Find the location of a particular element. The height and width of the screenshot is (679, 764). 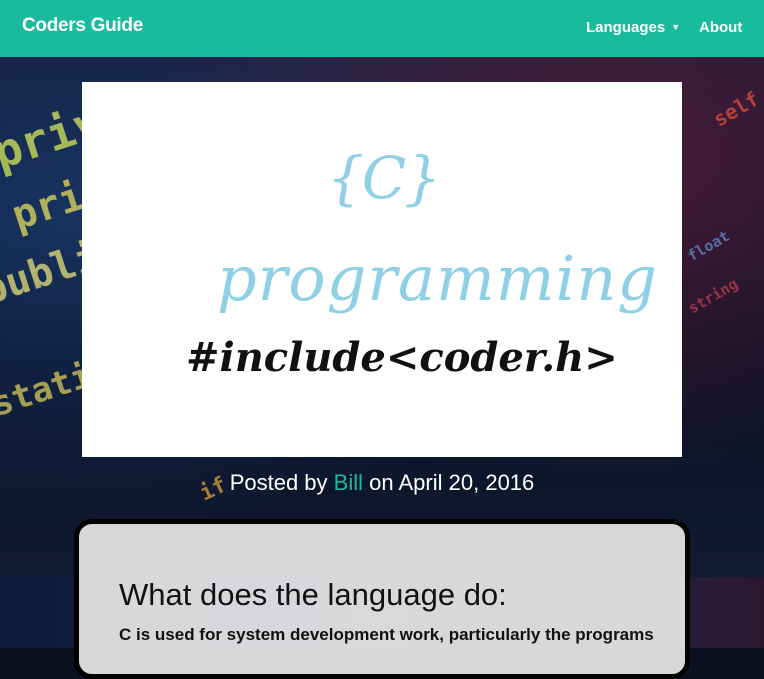

post-date: on April 20, 2016 is located at coordinates (452, 482).